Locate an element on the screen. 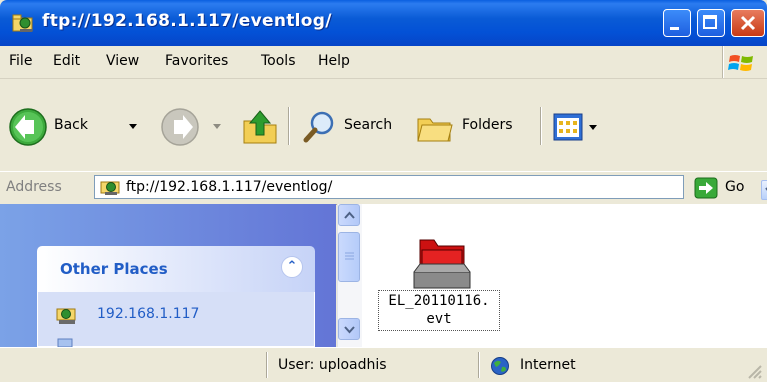 The width and height of the screenshot is (767, 382). menu-bar: File Edit View Favorites Tools Help is located at coordinates (383, 62).